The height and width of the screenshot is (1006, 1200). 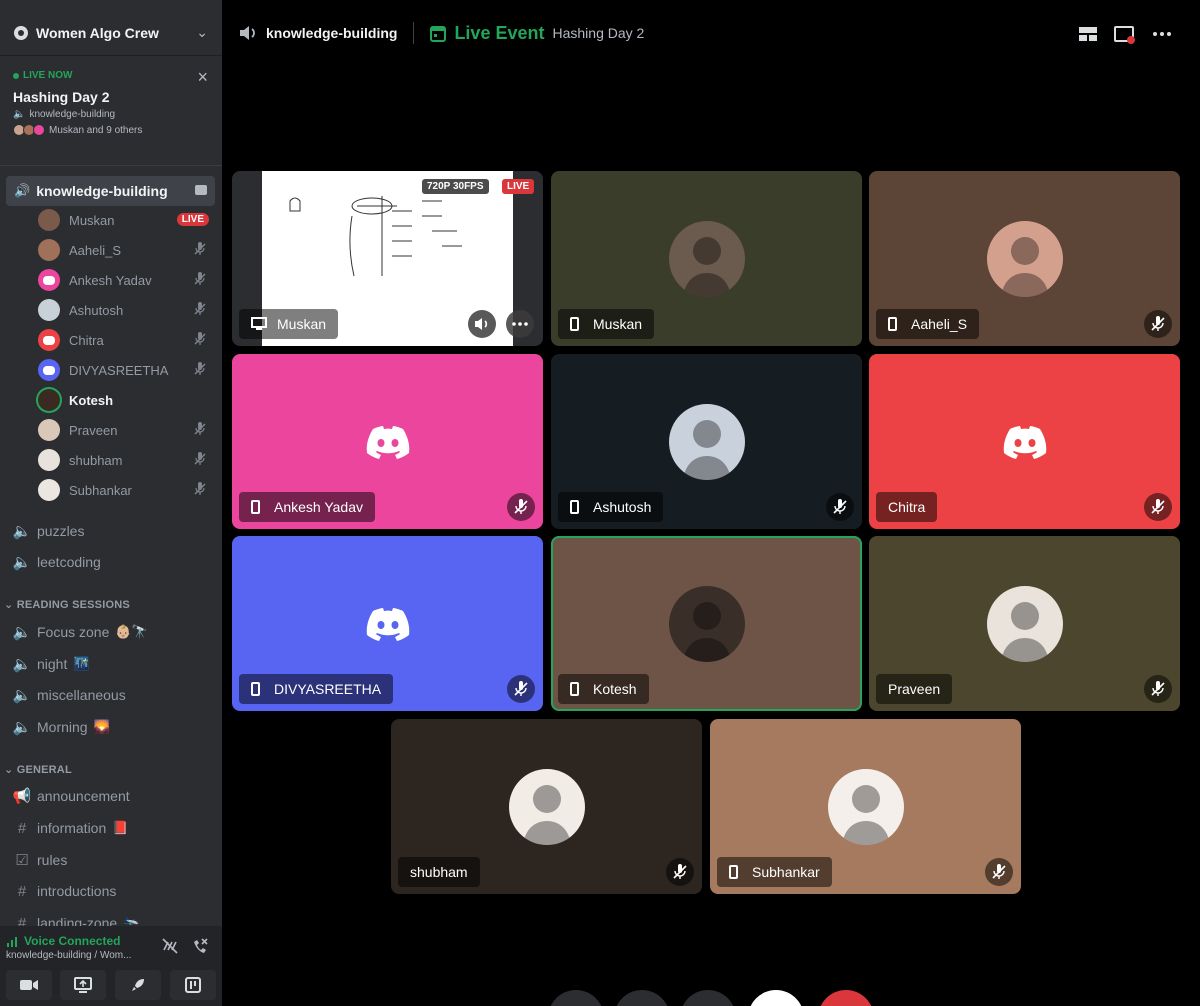 I want to click on tile-name-label: Praveen, so click(x=914, y=689).